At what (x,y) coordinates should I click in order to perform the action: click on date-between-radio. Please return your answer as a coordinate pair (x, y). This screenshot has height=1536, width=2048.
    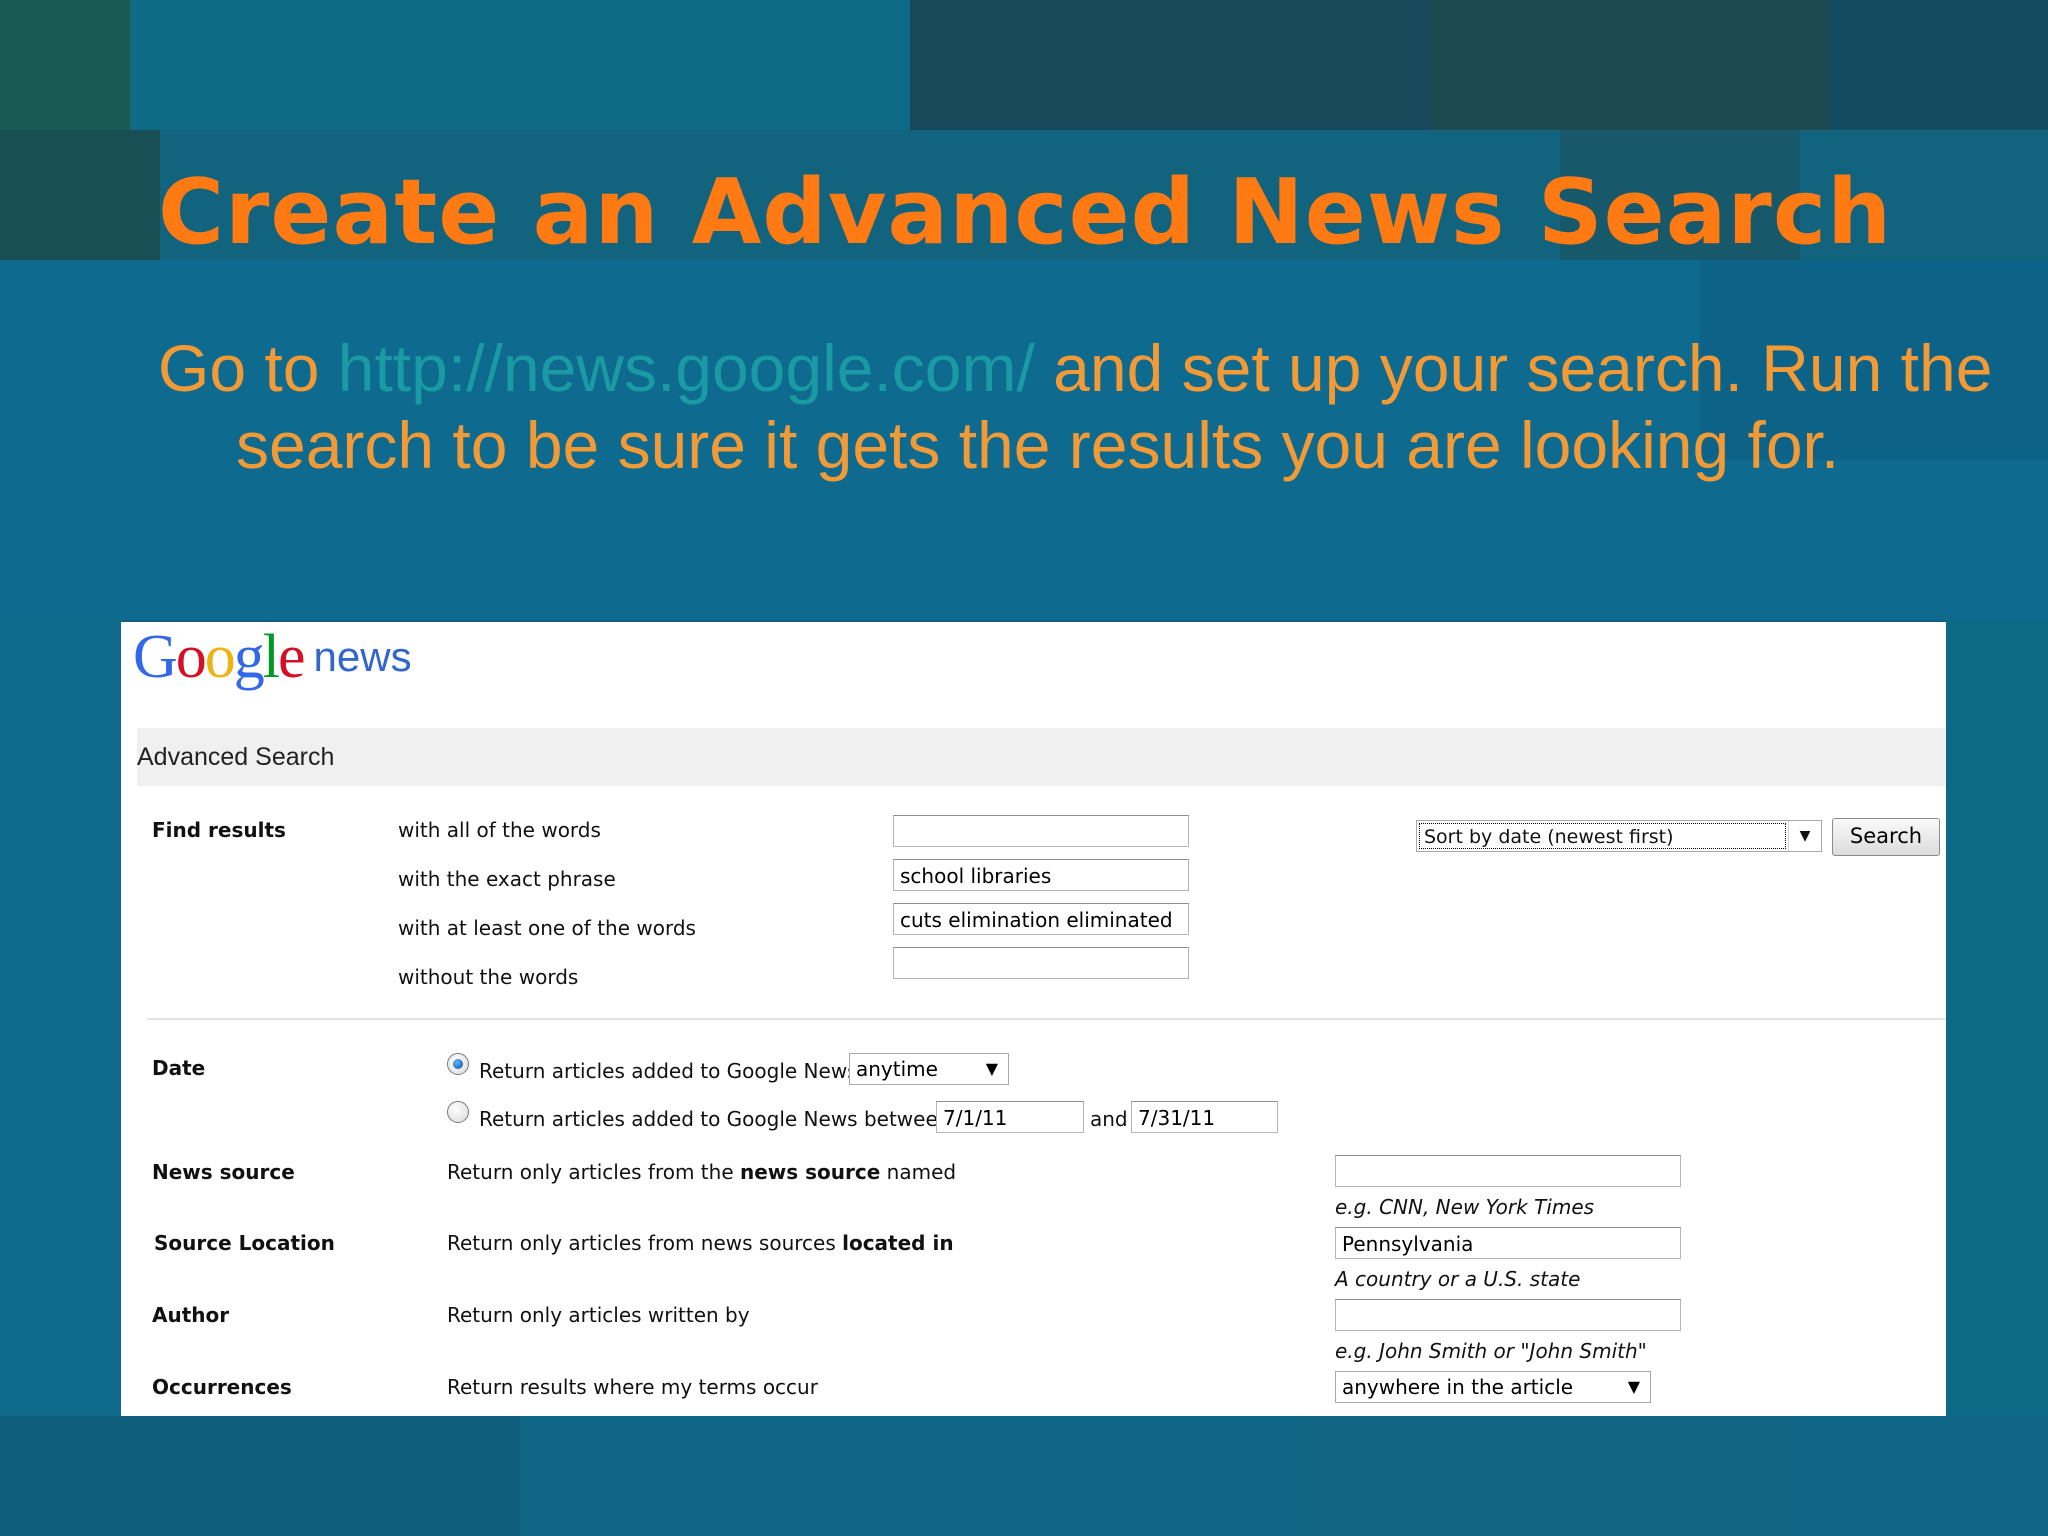
    Looking at the image, I should click on (458, 1112).